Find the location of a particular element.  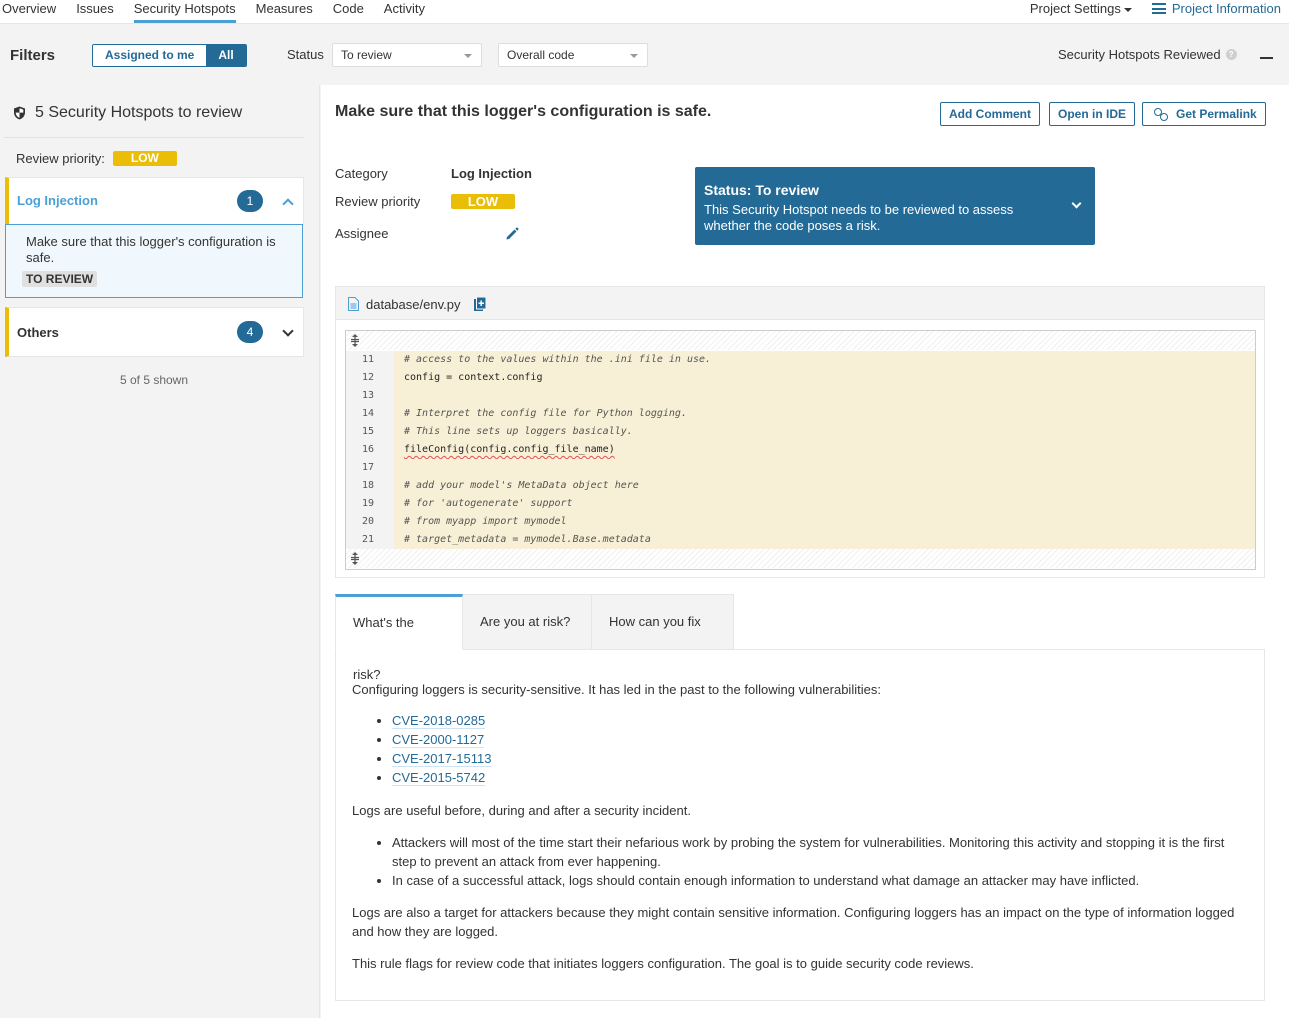

line-source: # add your model's MetaData object here is located at coordinates (824, 486).